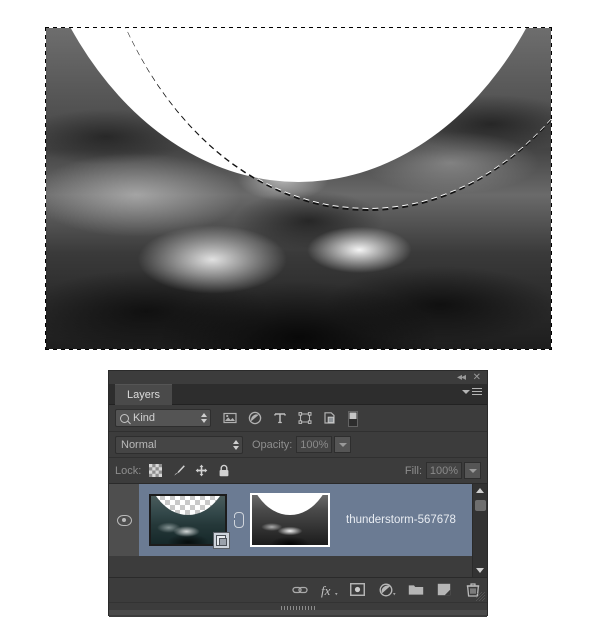 The height and width of the screenshot is (620, 600). What do you see at coordinates (343, 444) in the screenshot?
I see `opacity-dropdown-button` at bounding box center [343, 444].